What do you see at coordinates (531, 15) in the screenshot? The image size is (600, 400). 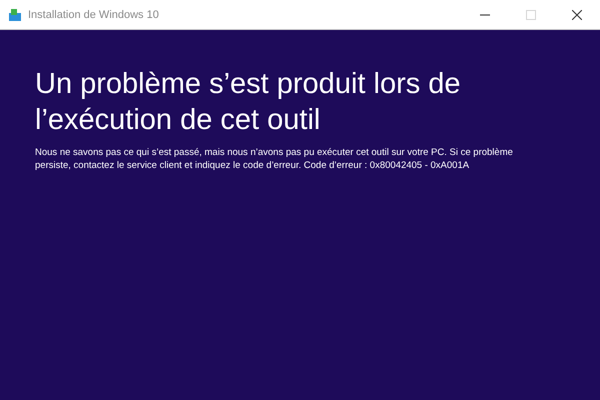 I see `maximize-icon` at bounding box center [531, 15].